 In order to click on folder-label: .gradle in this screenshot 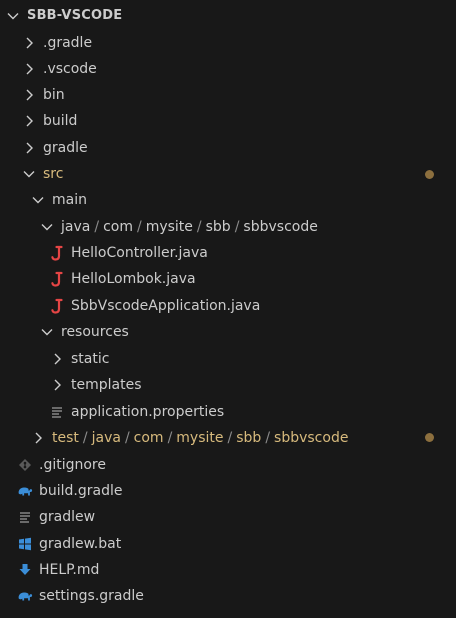, I will do `click(68, 43)`.